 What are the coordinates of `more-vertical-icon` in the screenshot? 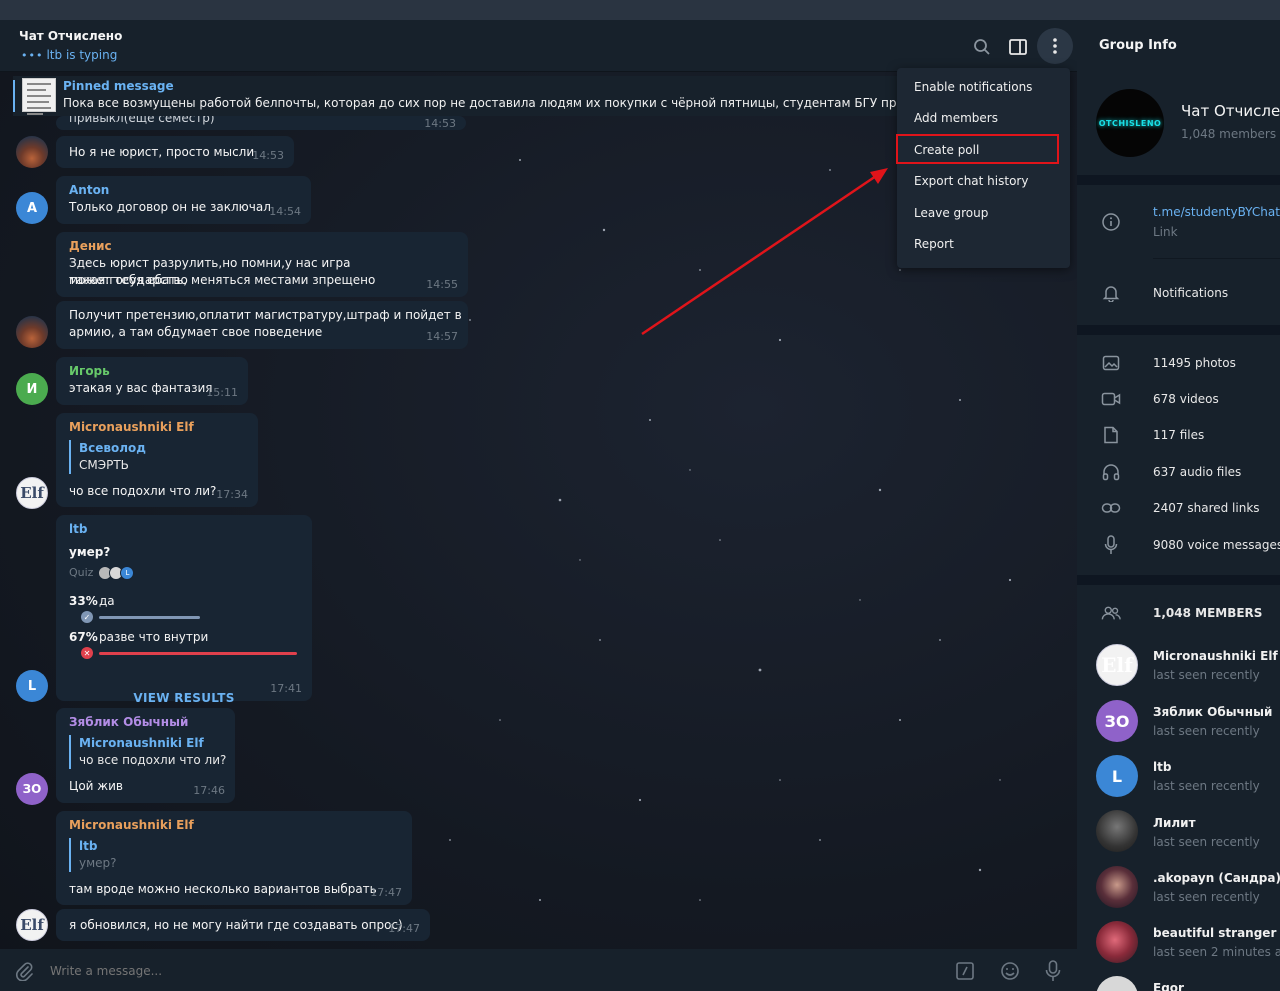 It's located at (1055, 46).